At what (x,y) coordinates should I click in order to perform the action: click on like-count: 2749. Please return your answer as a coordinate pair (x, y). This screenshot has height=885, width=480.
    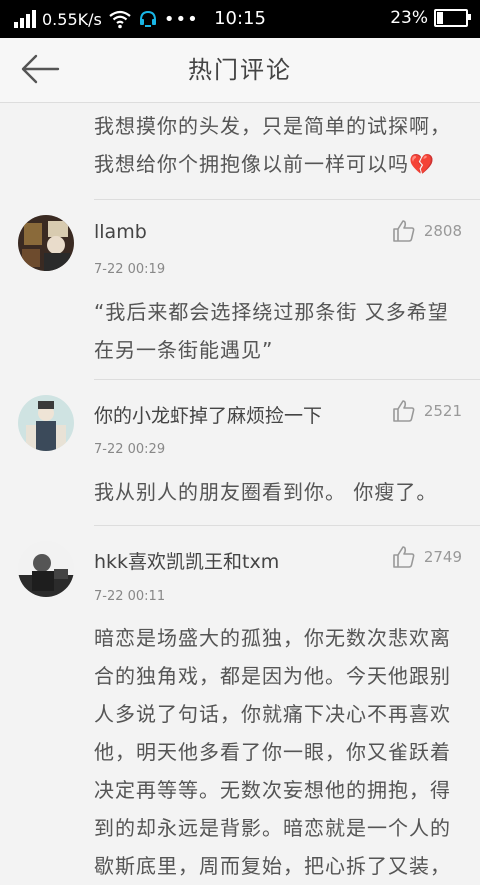
    Looking at the image, I should click on (442, 557).